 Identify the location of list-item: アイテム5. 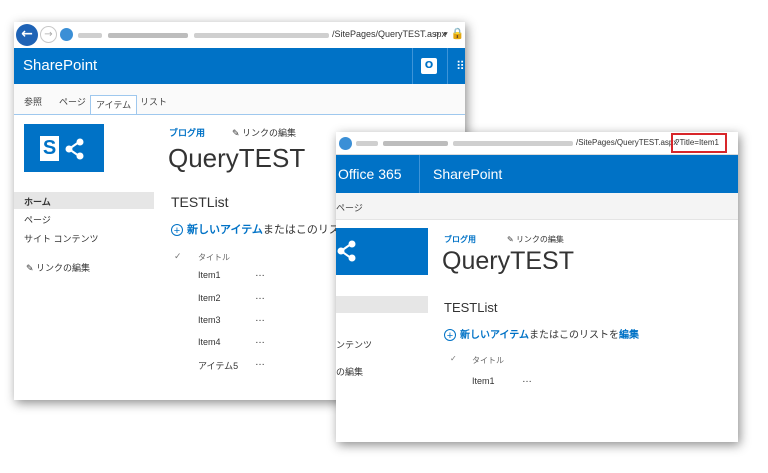
(218, 365).